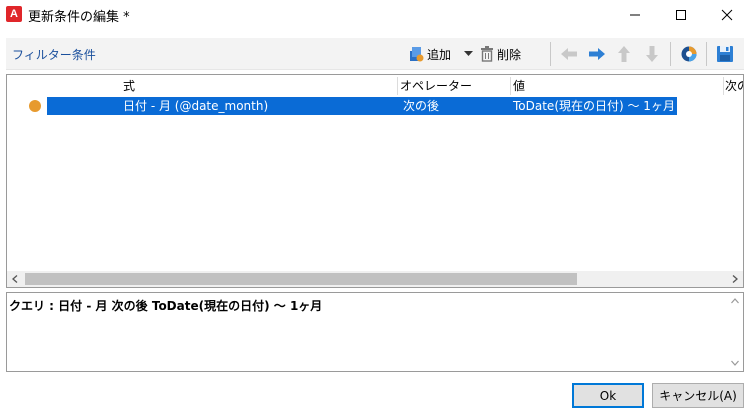 The height and width of the screenshot is (416, 750). I want to click on chevron-left-icon, so click(15, 279).